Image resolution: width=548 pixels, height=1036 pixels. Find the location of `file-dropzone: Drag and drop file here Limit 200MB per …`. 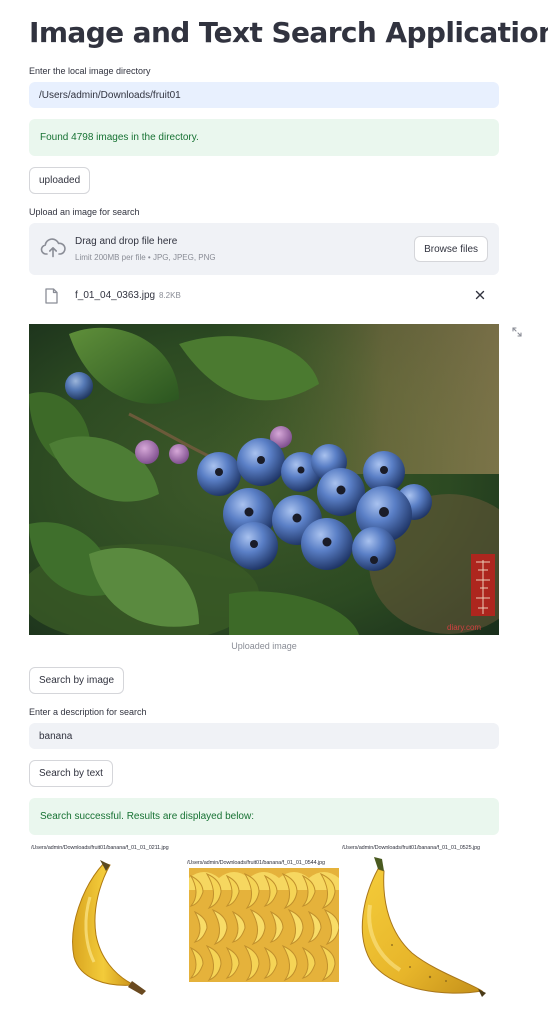

file-dropzone: Drag and drop file here Limit 200MB per … is located at coordinates (264, 249).